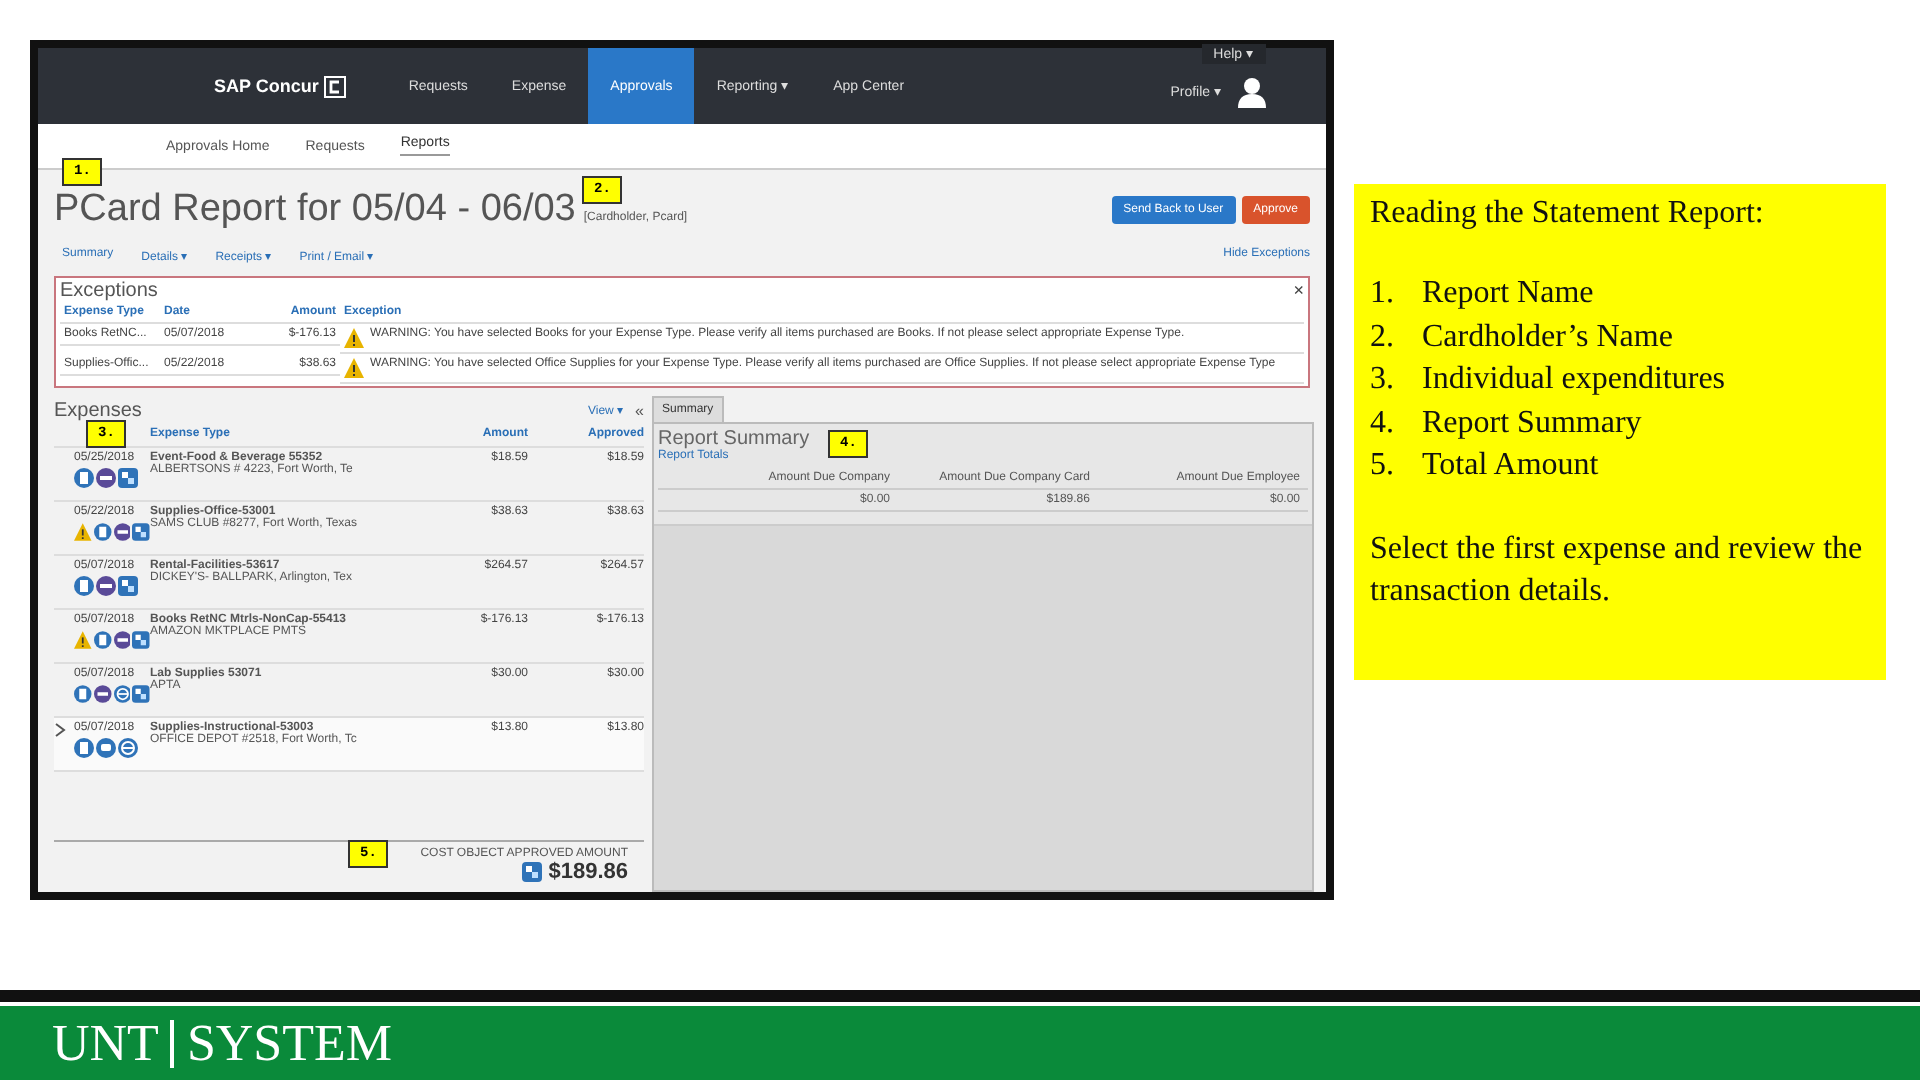  I want to click on list-number: 4., so click(1383, 423).